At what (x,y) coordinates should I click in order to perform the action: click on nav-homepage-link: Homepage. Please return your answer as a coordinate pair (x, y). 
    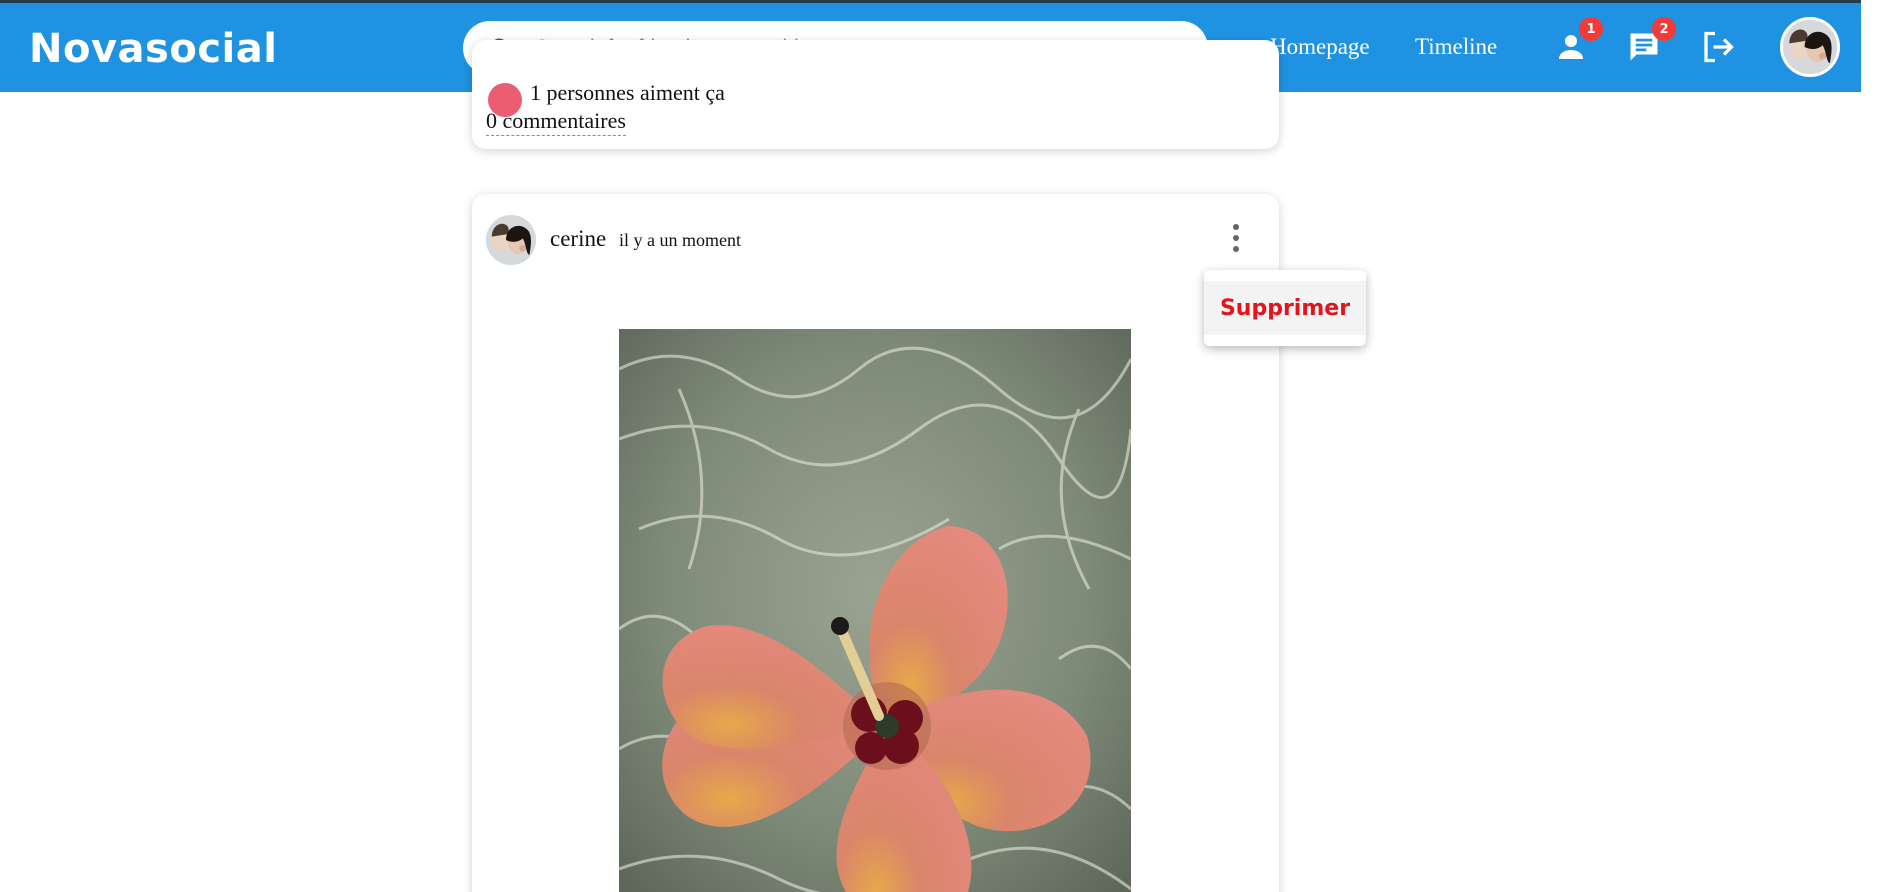
    Looking at the image, I should click on (1320, 47).